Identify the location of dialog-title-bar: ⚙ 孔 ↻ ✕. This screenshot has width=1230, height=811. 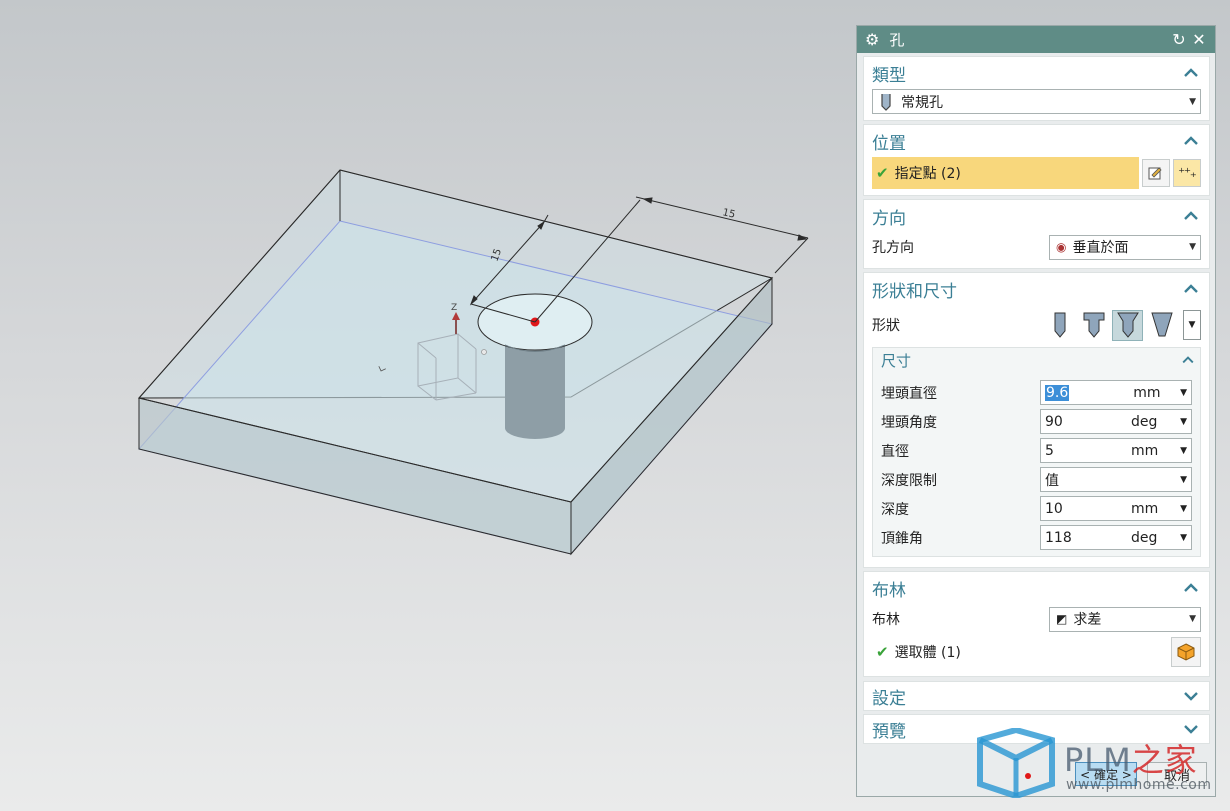
(1036, 39).